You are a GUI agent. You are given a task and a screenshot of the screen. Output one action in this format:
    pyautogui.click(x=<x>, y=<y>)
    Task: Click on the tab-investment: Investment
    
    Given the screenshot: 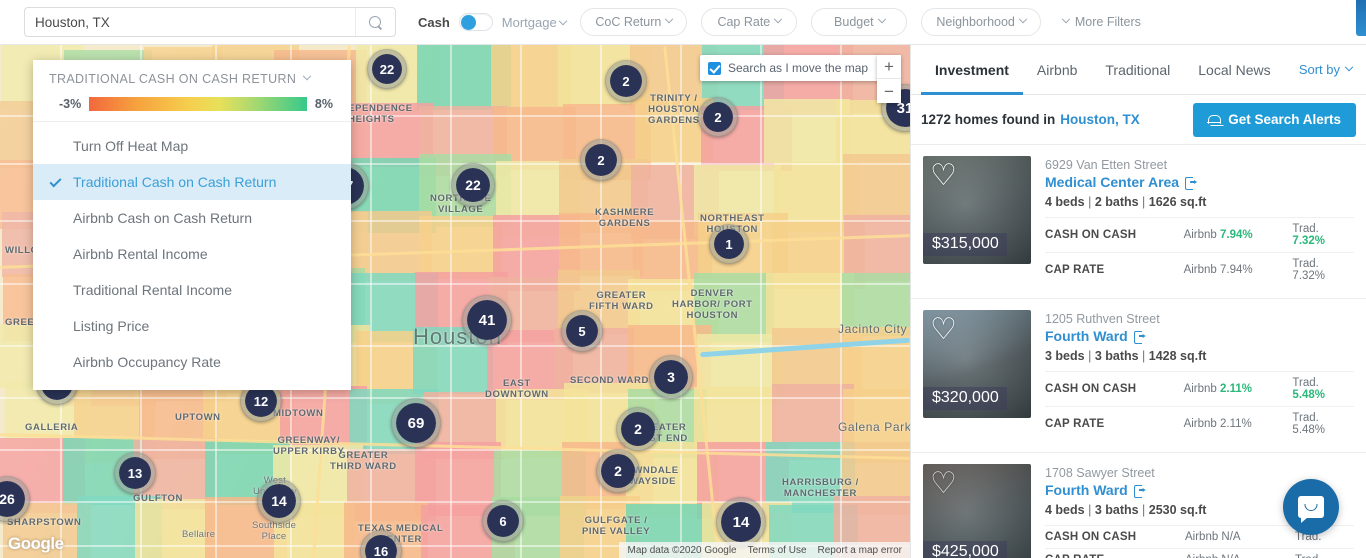 What is the action you would take?
    pyautogui.click(x=972, y=70)
    